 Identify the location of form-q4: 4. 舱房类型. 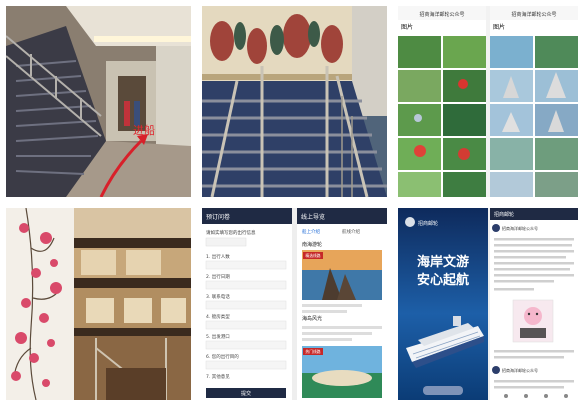
(218, 316).